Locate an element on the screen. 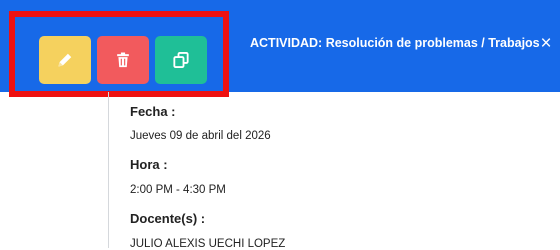  delete-button is located at coordinates (123, 60).